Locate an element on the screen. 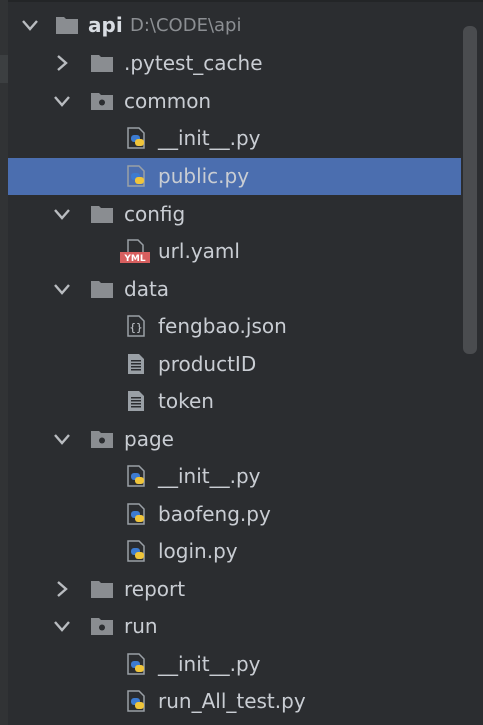  tree-item: YML url.yaml is located at coordinates (234, 251).